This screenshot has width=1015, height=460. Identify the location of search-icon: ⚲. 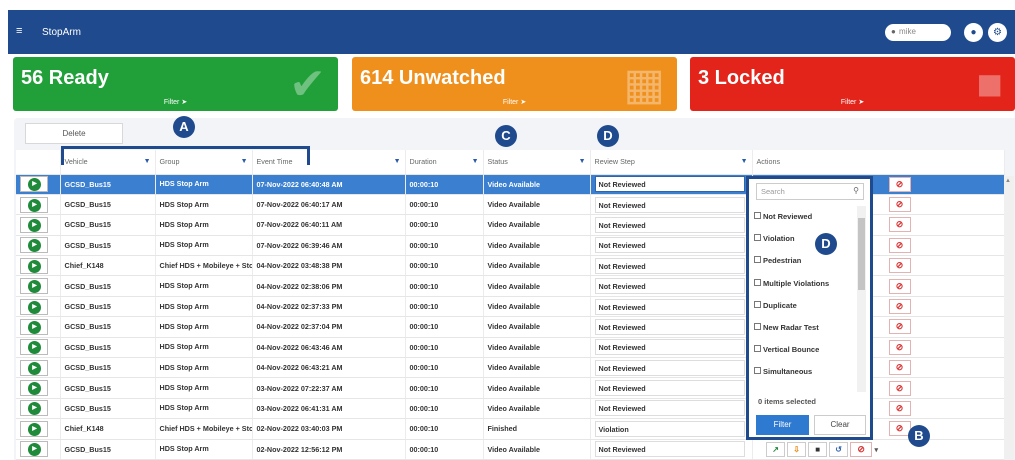
(856, 190).